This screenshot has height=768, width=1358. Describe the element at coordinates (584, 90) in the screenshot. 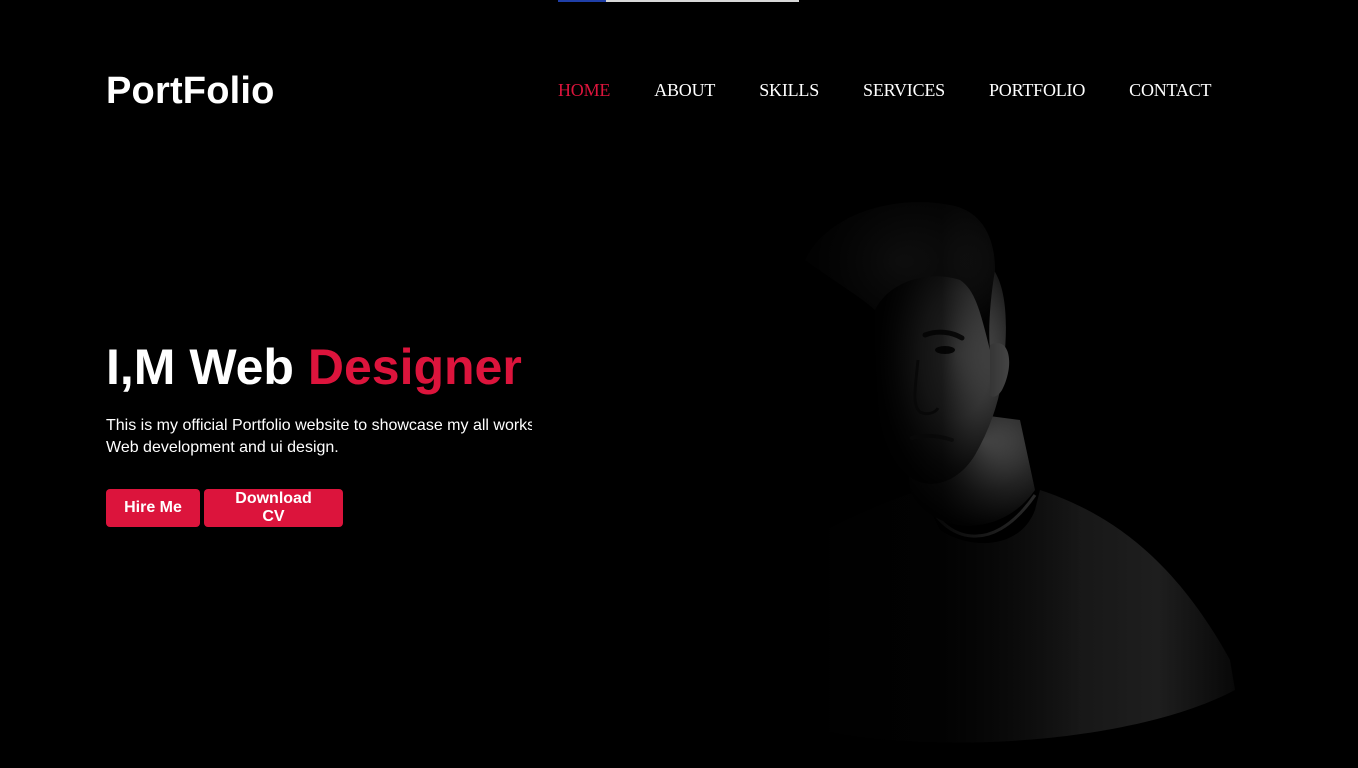

I see `nav-item-home: HOME` at that location.